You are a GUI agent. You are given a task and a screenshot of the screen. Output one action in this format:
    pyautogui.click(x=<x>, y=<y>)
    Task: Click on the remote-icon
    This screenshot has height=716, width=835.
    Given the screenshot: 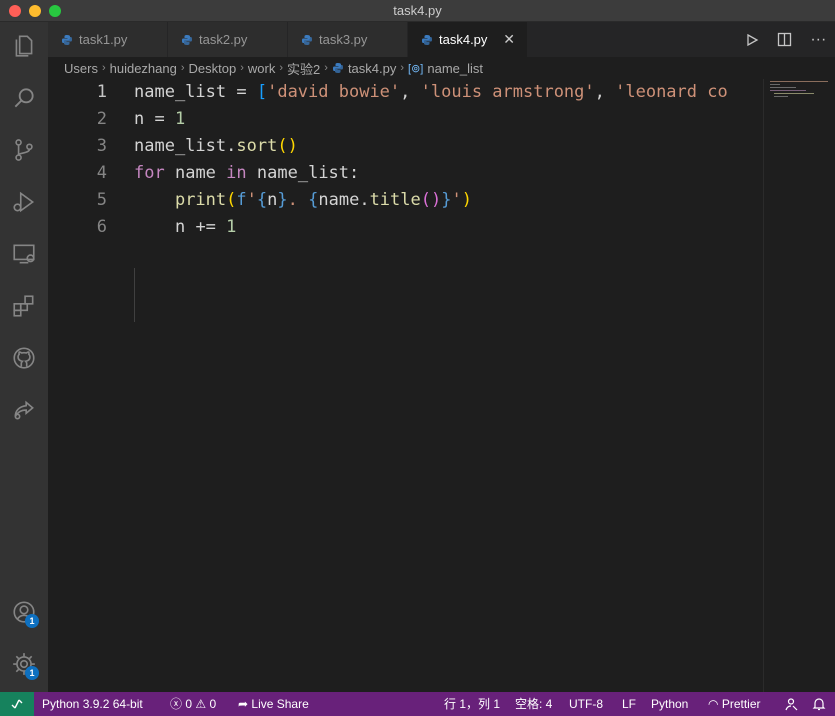 What is the action you would take?
    pyautogui.click(x=17, y=704)
    